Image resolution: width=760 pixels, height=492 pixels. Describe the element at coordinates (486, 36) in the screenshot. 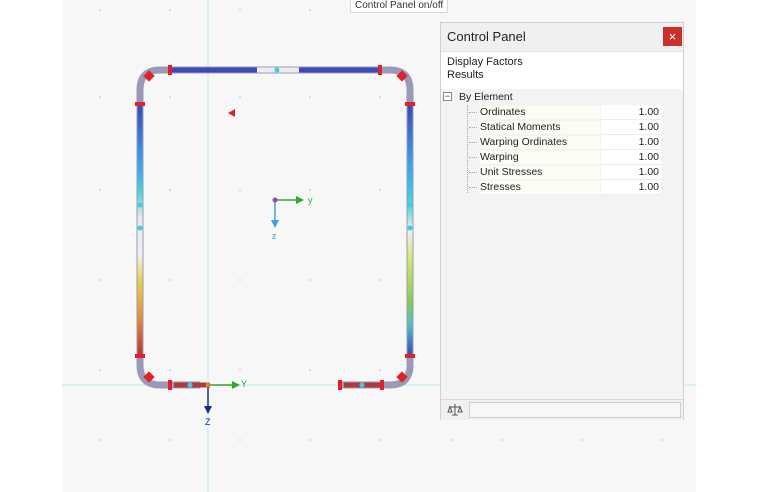

I see `panel-title: Control Panel` at that location.